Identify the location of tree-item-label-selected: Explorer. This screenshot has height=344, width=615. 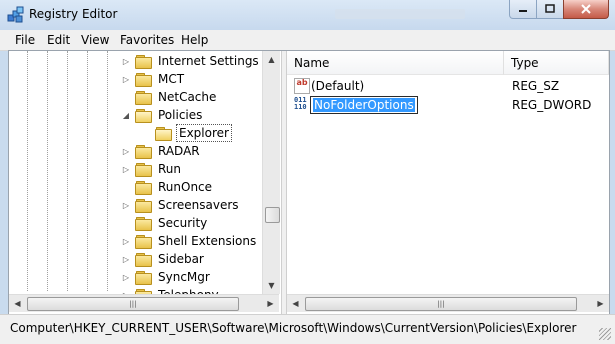
(204, 133).